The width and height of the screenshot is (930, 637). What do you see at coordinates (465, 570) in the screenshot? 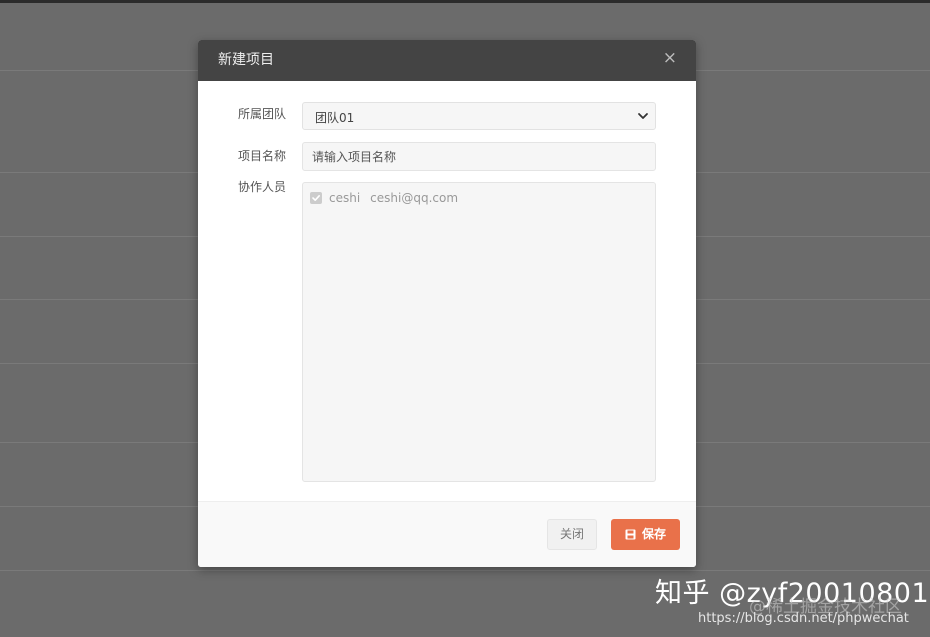
I see `background-divider` at bounding box center [465, 570].